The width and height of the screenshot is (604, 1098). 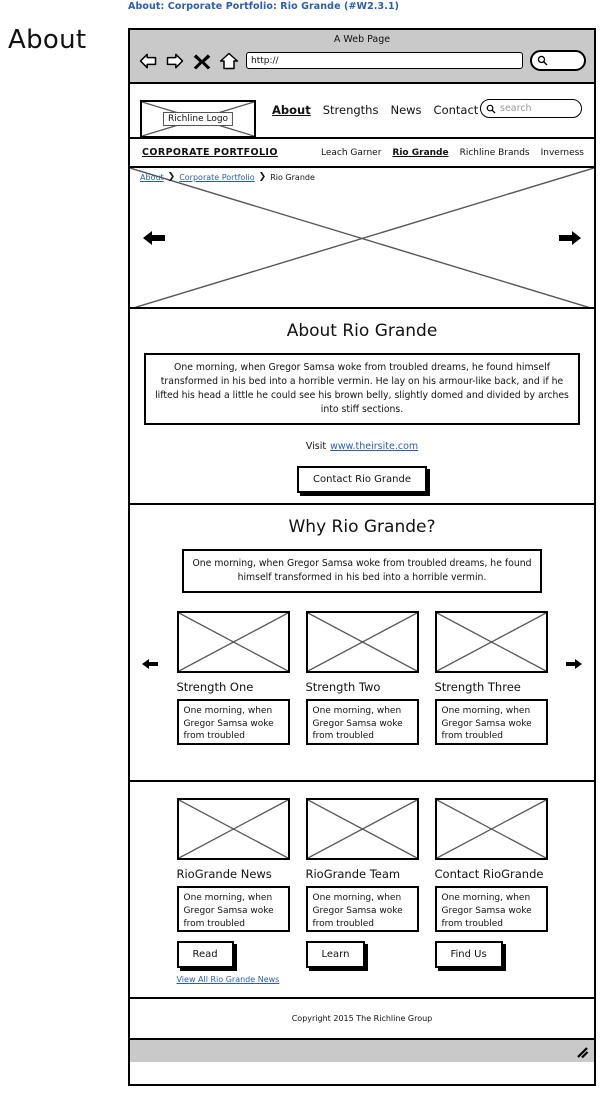 I want to click on news-button-wrap: Find Us, so click(x=470, y=956).